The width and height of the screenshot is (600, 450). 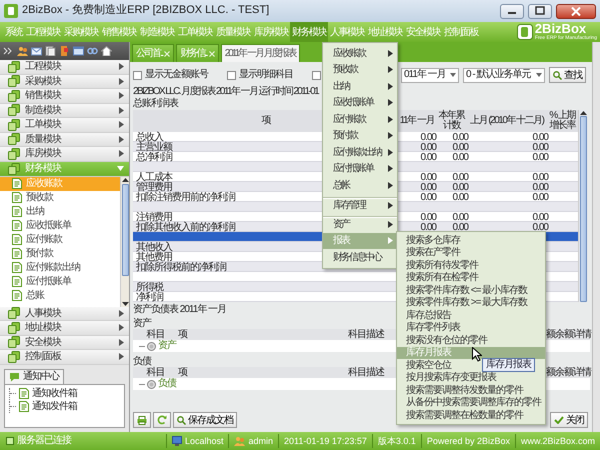 I want to click on powered-by-label: Powered by 2BizBox, so click(x=467, y=441).